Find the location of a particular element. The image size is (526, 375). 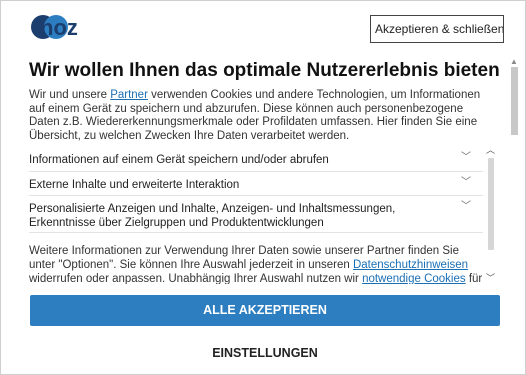

accept-and-close-button: Akzeptieren & schließen x is located at coordinates (437, 29).